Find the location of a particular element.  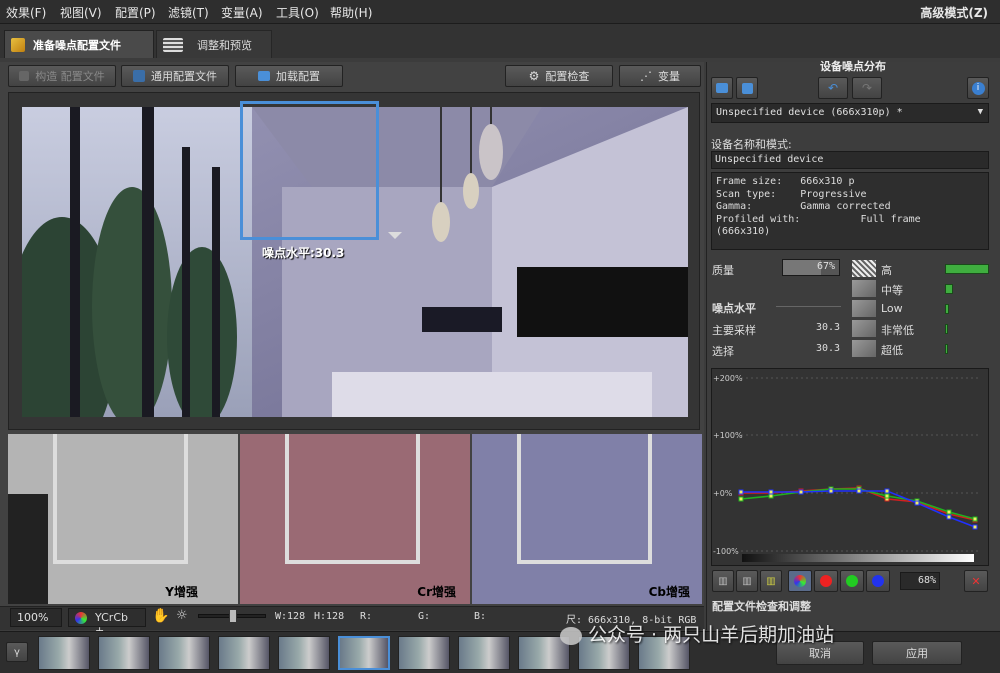

tab-adjust-preview: 调整和预览 is located at coordinates (214, 44).